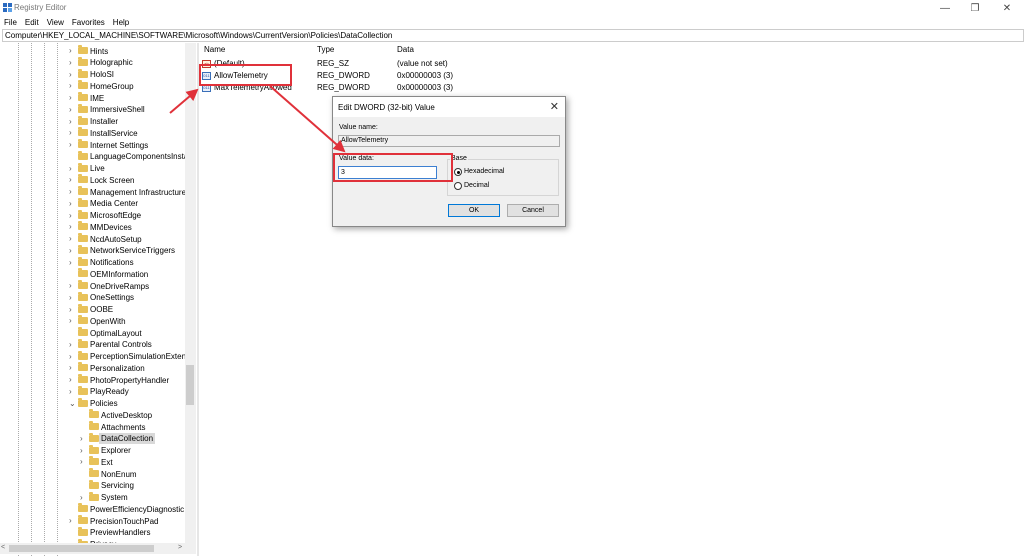 This screenshot has width=1024, height=556. Describe the element at coordinates (257, 119) in the screenshot. I see `annotation-arrows` at that location.